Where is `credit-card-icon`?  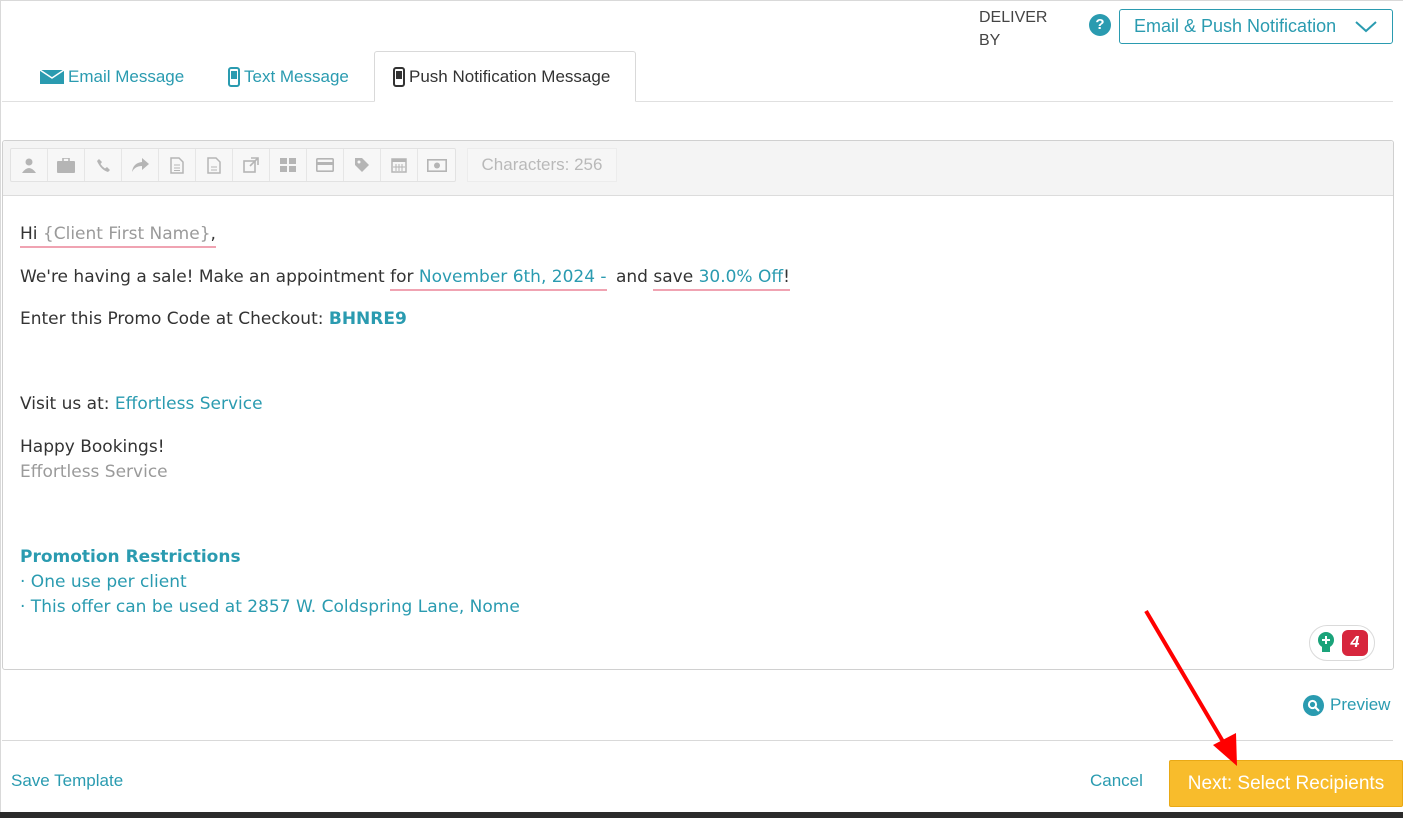
credit-card-icon is located at coordinates (325, 165).